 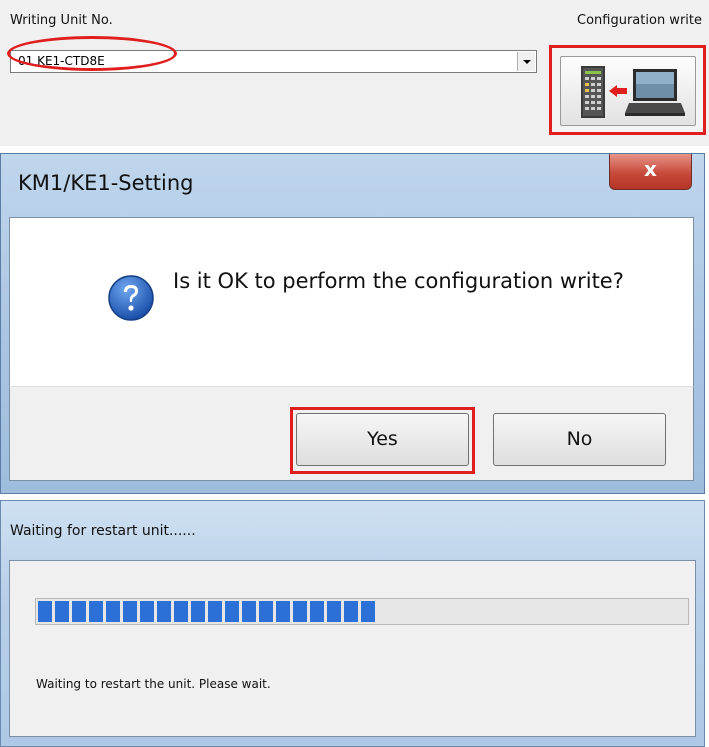 I want to click on configuration-write-label: Configuration write, so click(x=639, y=20).